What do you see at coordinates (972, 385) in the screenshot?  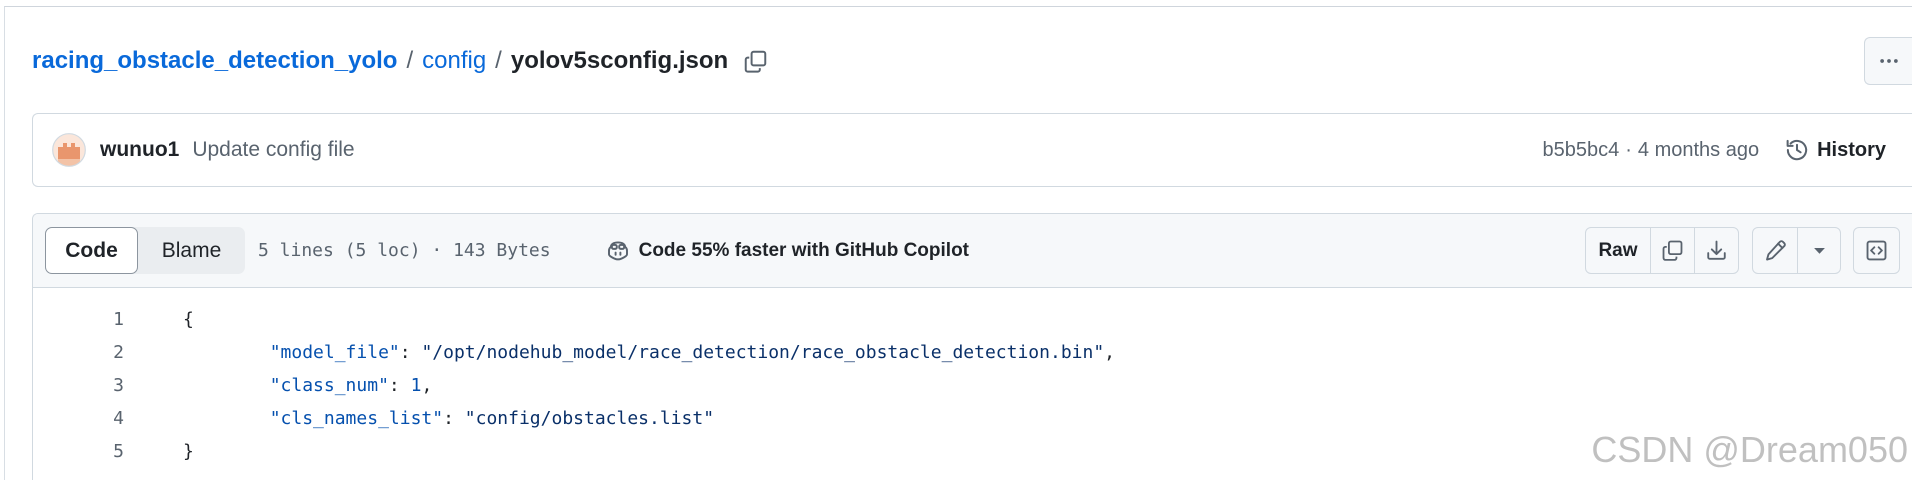 I see `code-line: 3 "class_num": 1,` at bounding box center [972, 385].